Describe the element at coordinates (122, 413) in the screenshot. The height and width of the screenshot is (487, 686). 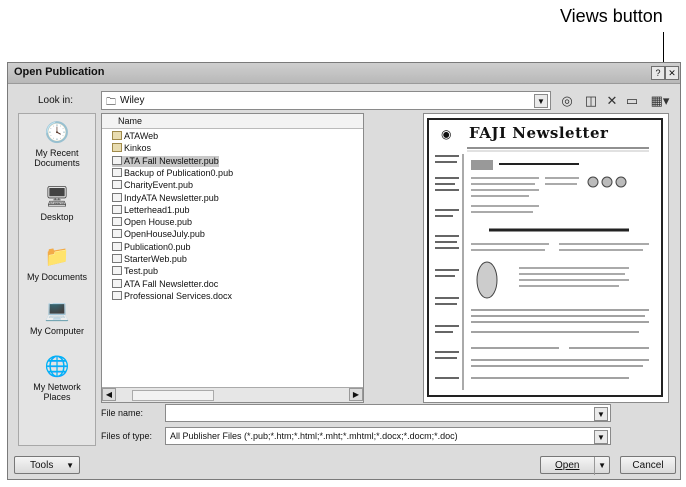
I see `file-name-label: File name:` at that location.